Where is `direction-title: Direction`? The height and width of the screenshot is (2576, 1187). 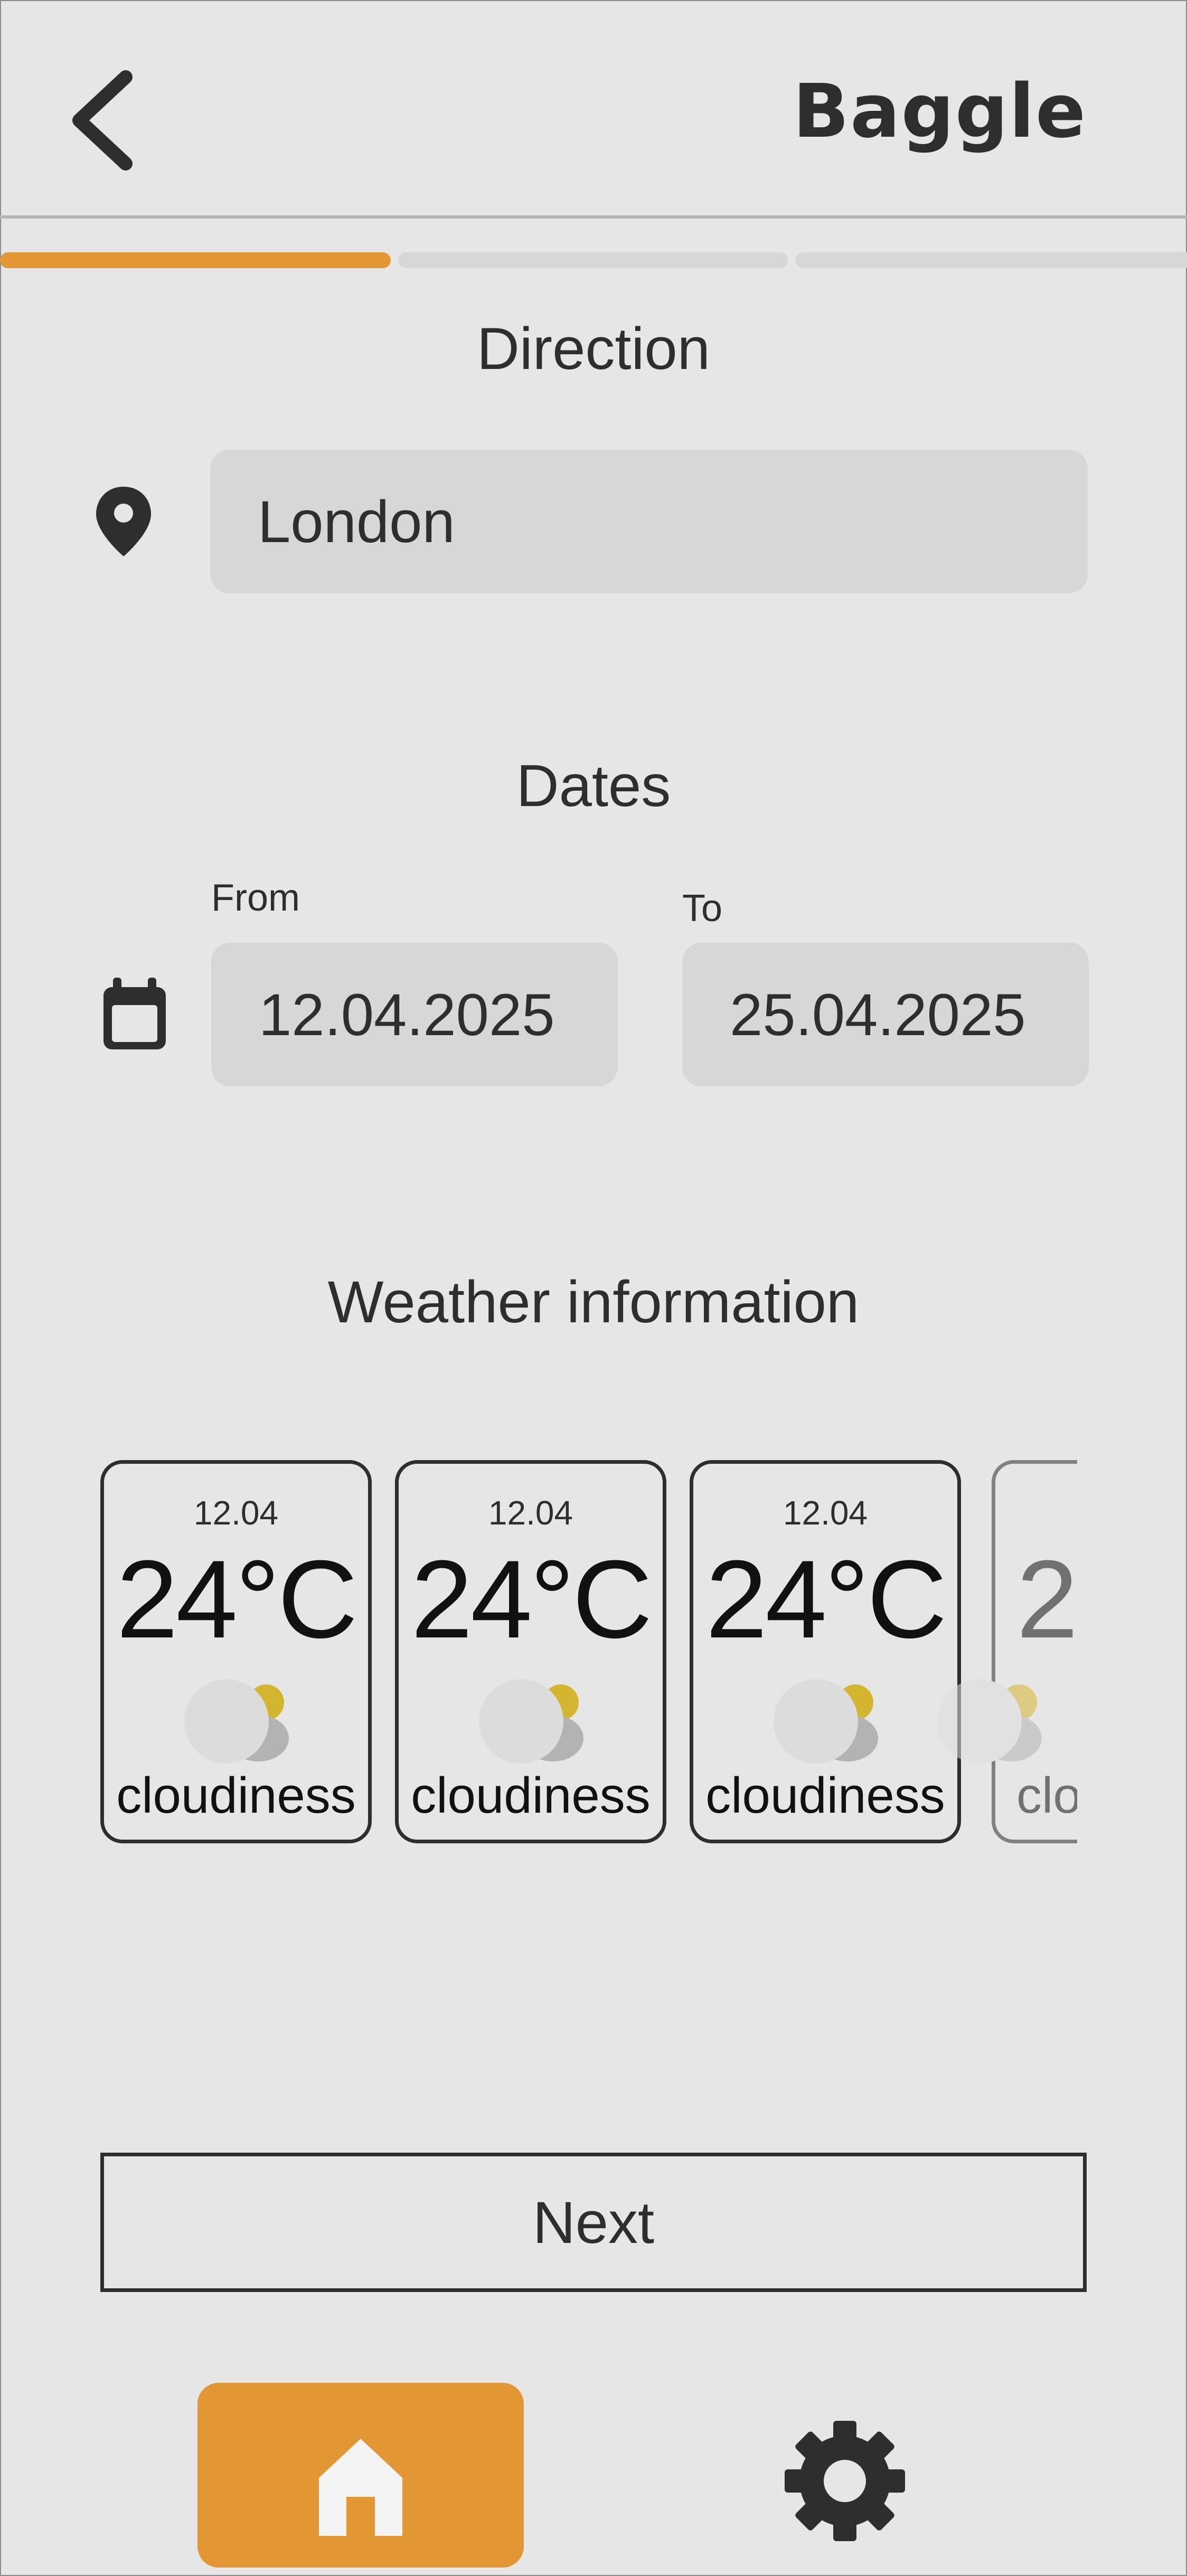
direction-title: Direction is located at coordinates (593, 349).